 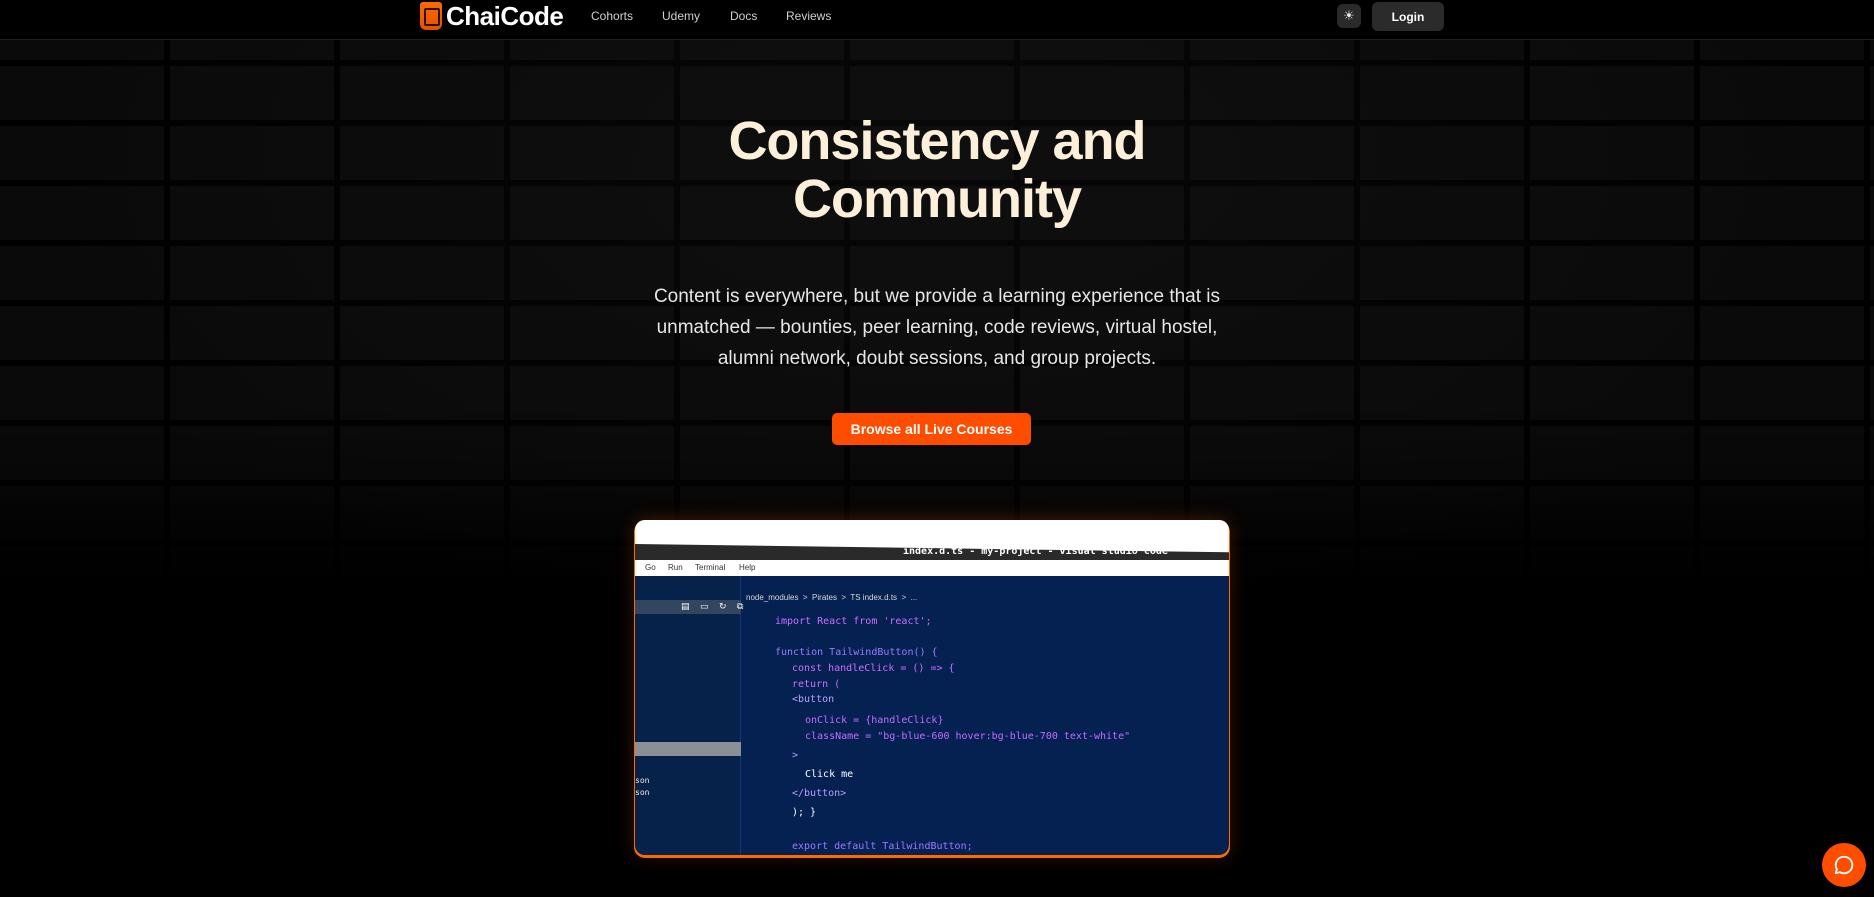 I want to click on nav-link-reviews: Reviews, so click(x=808, y=16).